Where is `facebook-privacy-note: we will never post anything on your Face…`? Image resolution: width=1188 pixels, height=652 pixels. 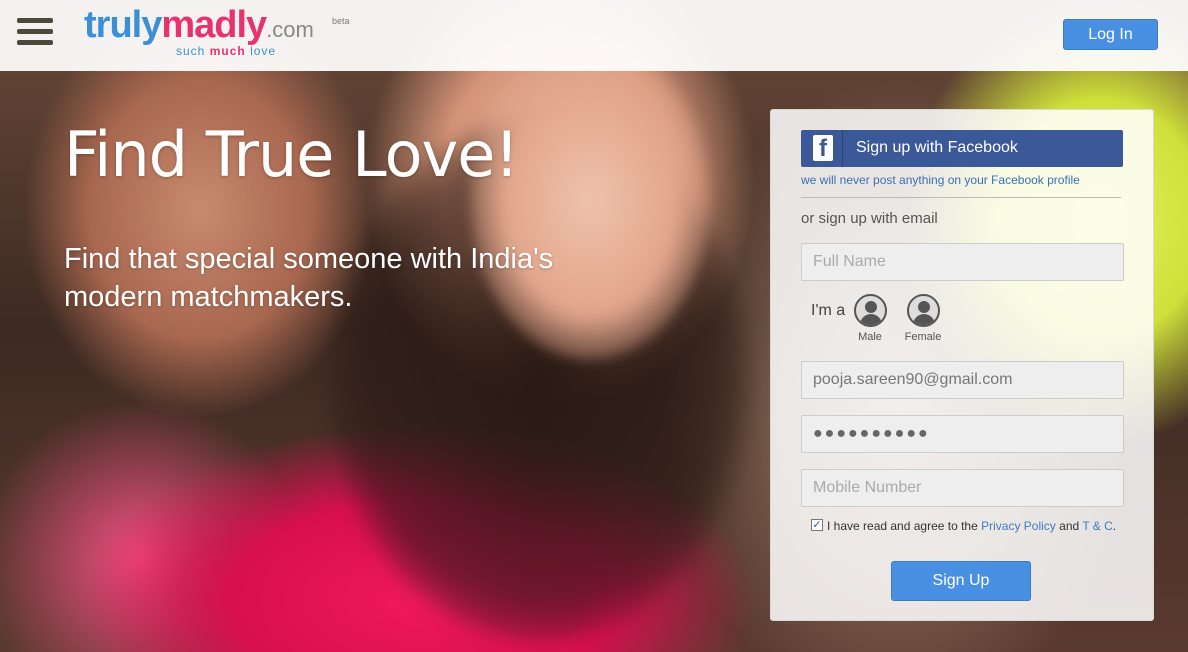
facebook-privacy-note: we will never post anything on your Face… is located at coordinates (940, 180).